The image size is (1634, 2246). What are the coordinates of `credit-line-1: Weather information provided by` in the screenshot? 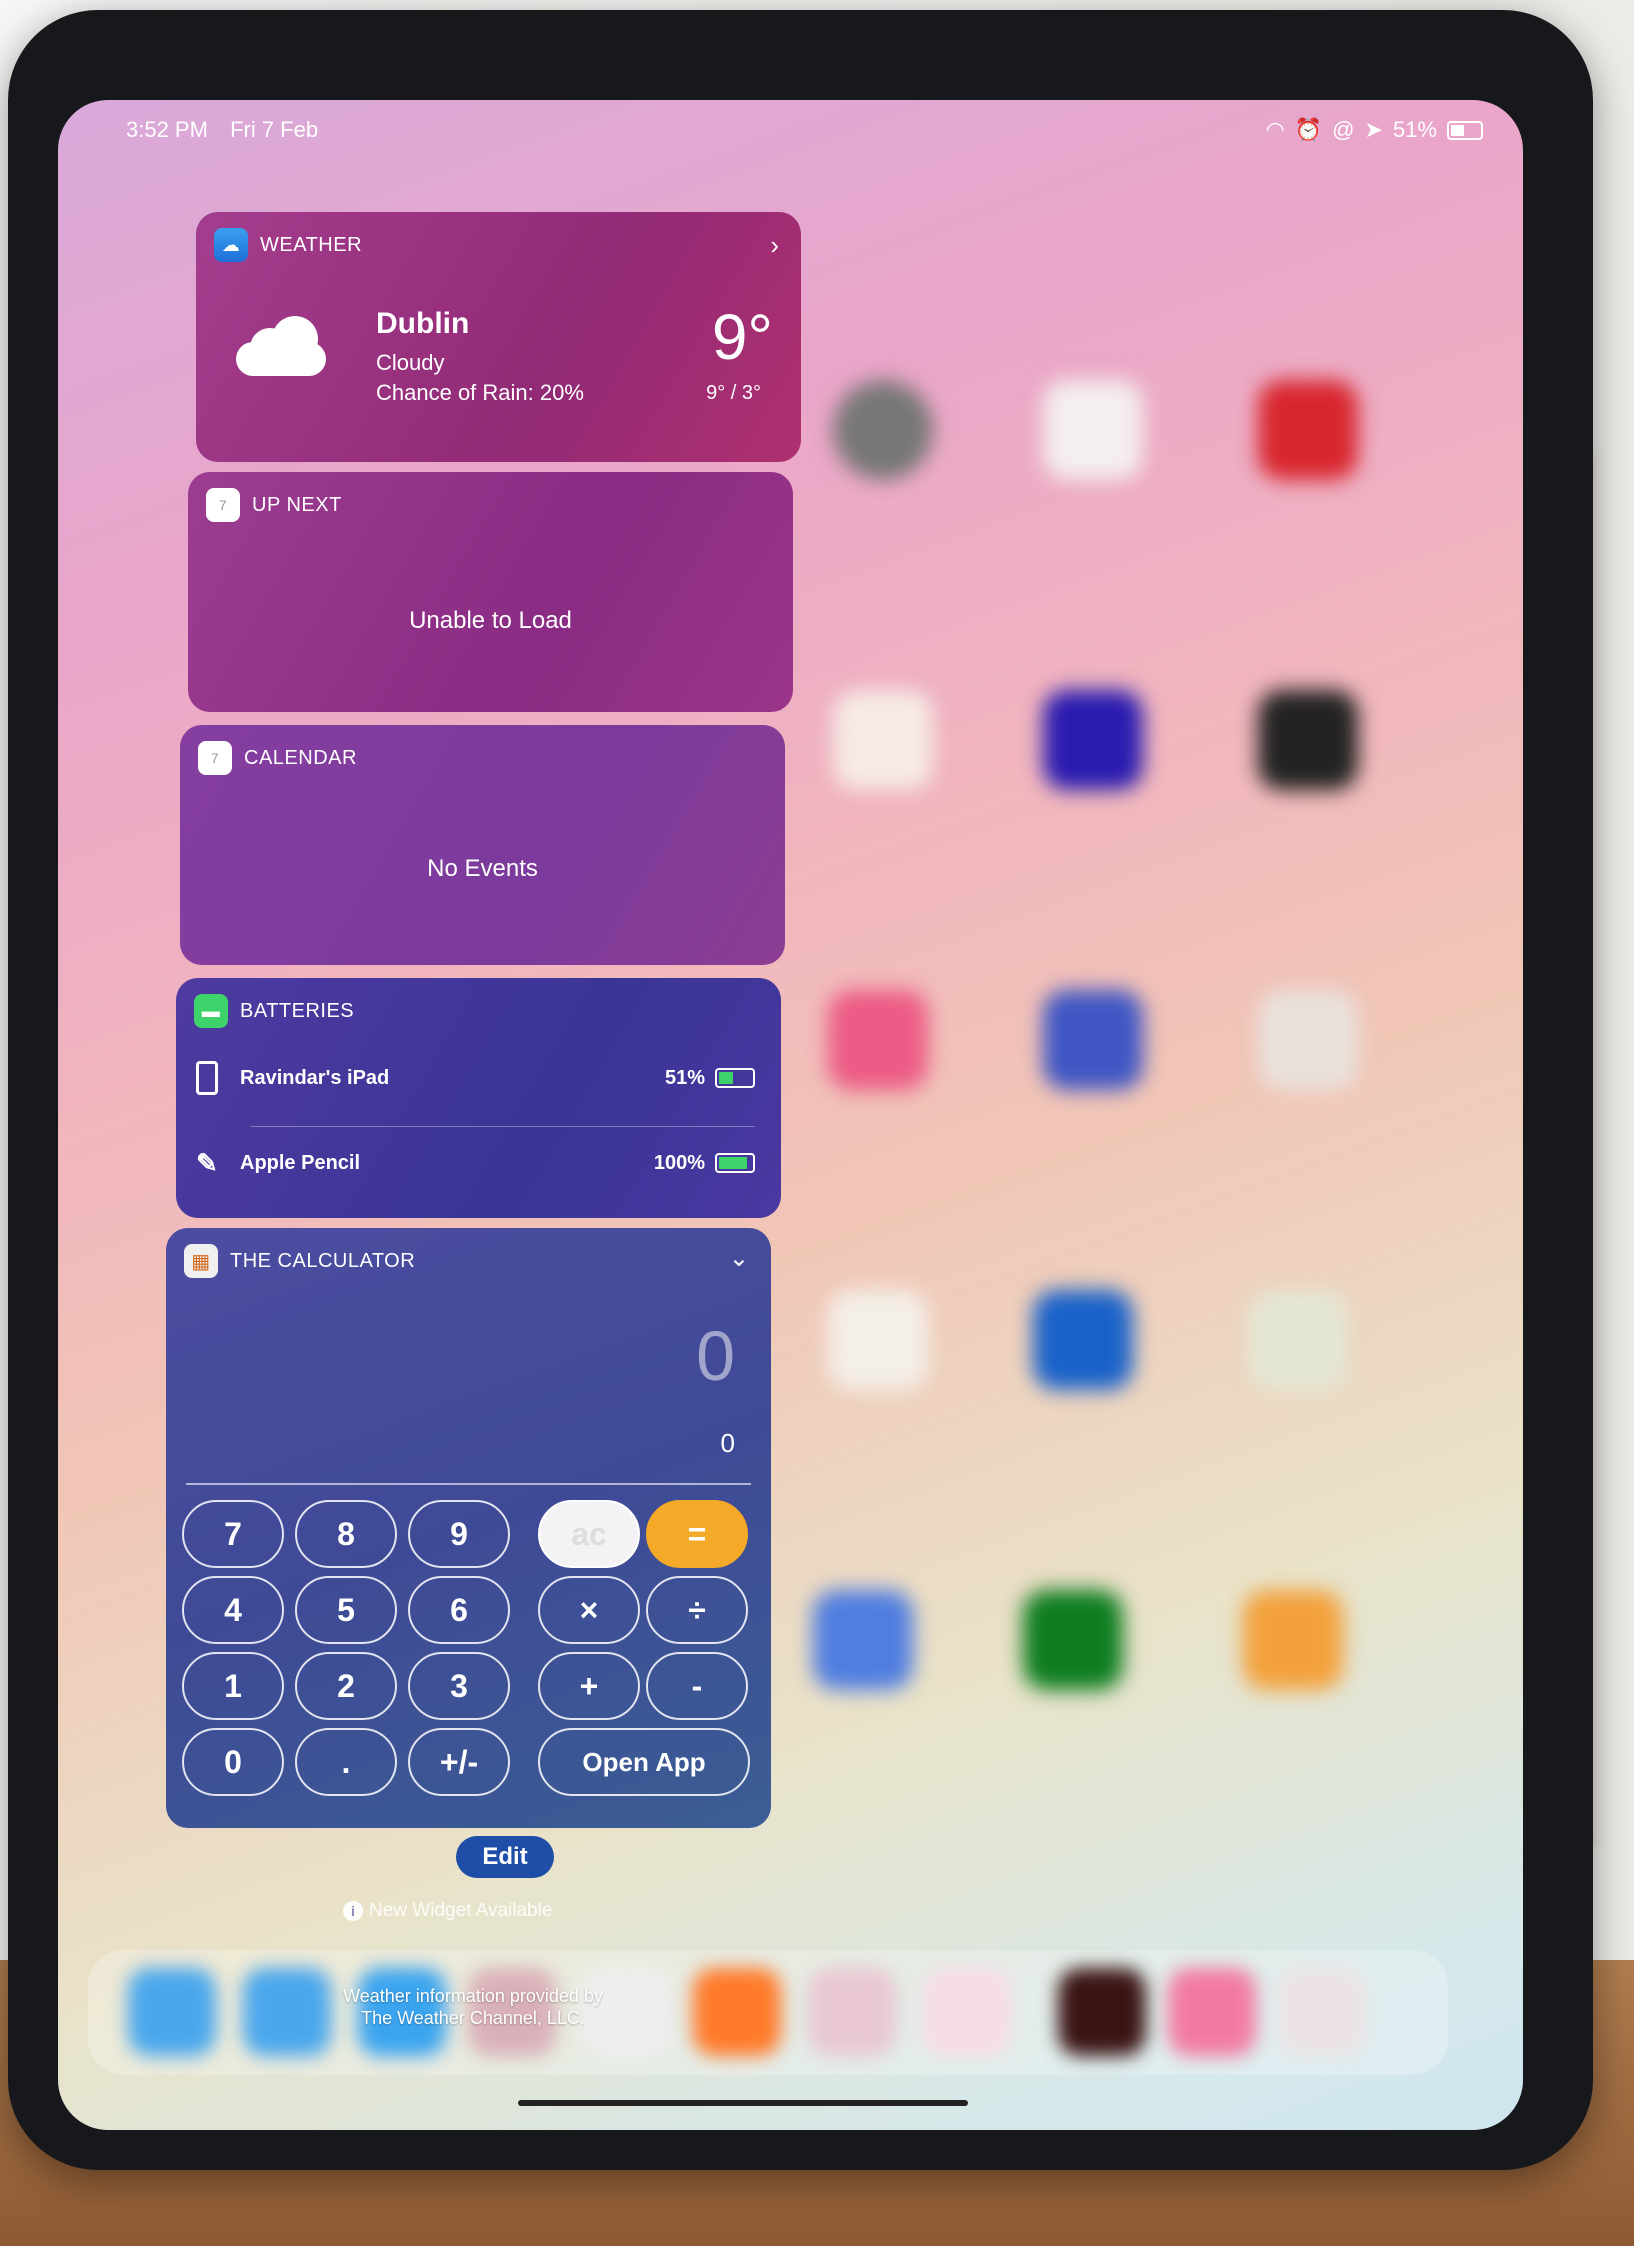 It's located at (473, 1996).